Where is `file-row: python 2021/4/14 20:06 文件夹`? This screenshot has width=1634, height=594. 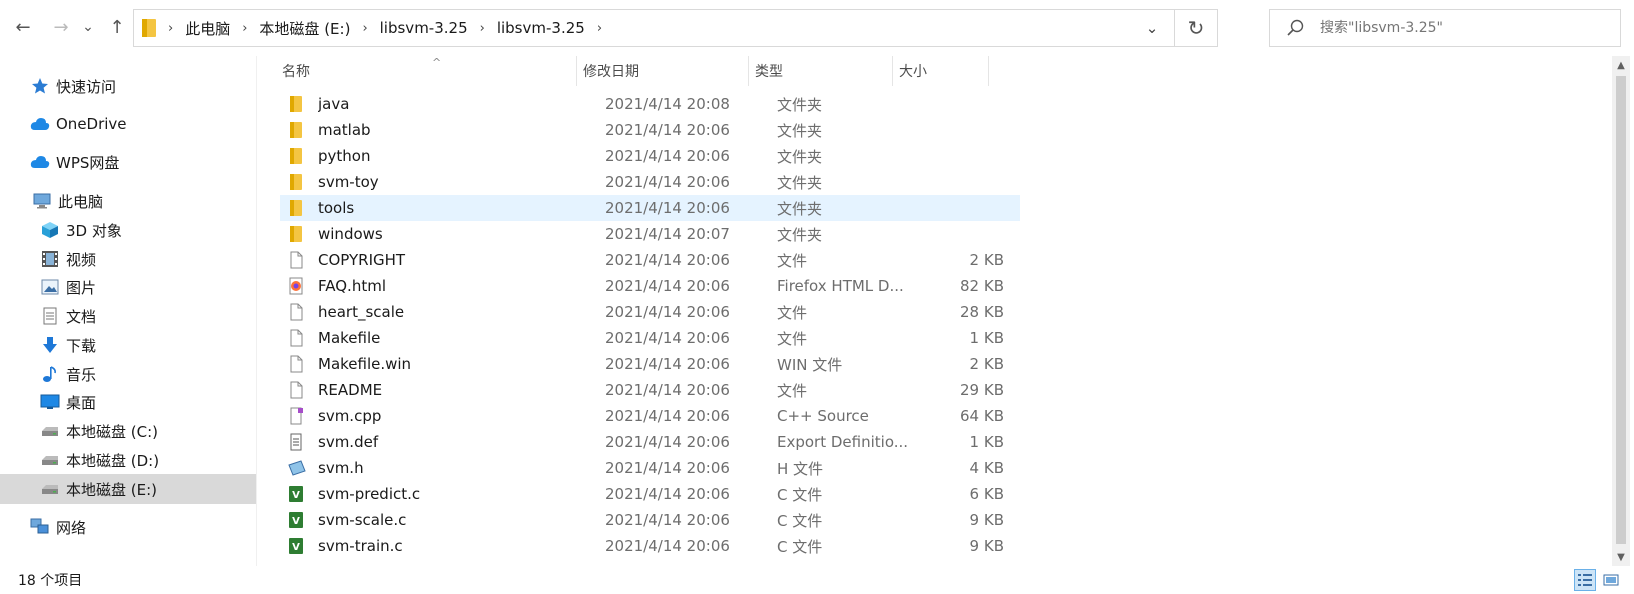 file-row: python 2021/4/14 20:06 文件夹 is located at coordinates (650, 156).